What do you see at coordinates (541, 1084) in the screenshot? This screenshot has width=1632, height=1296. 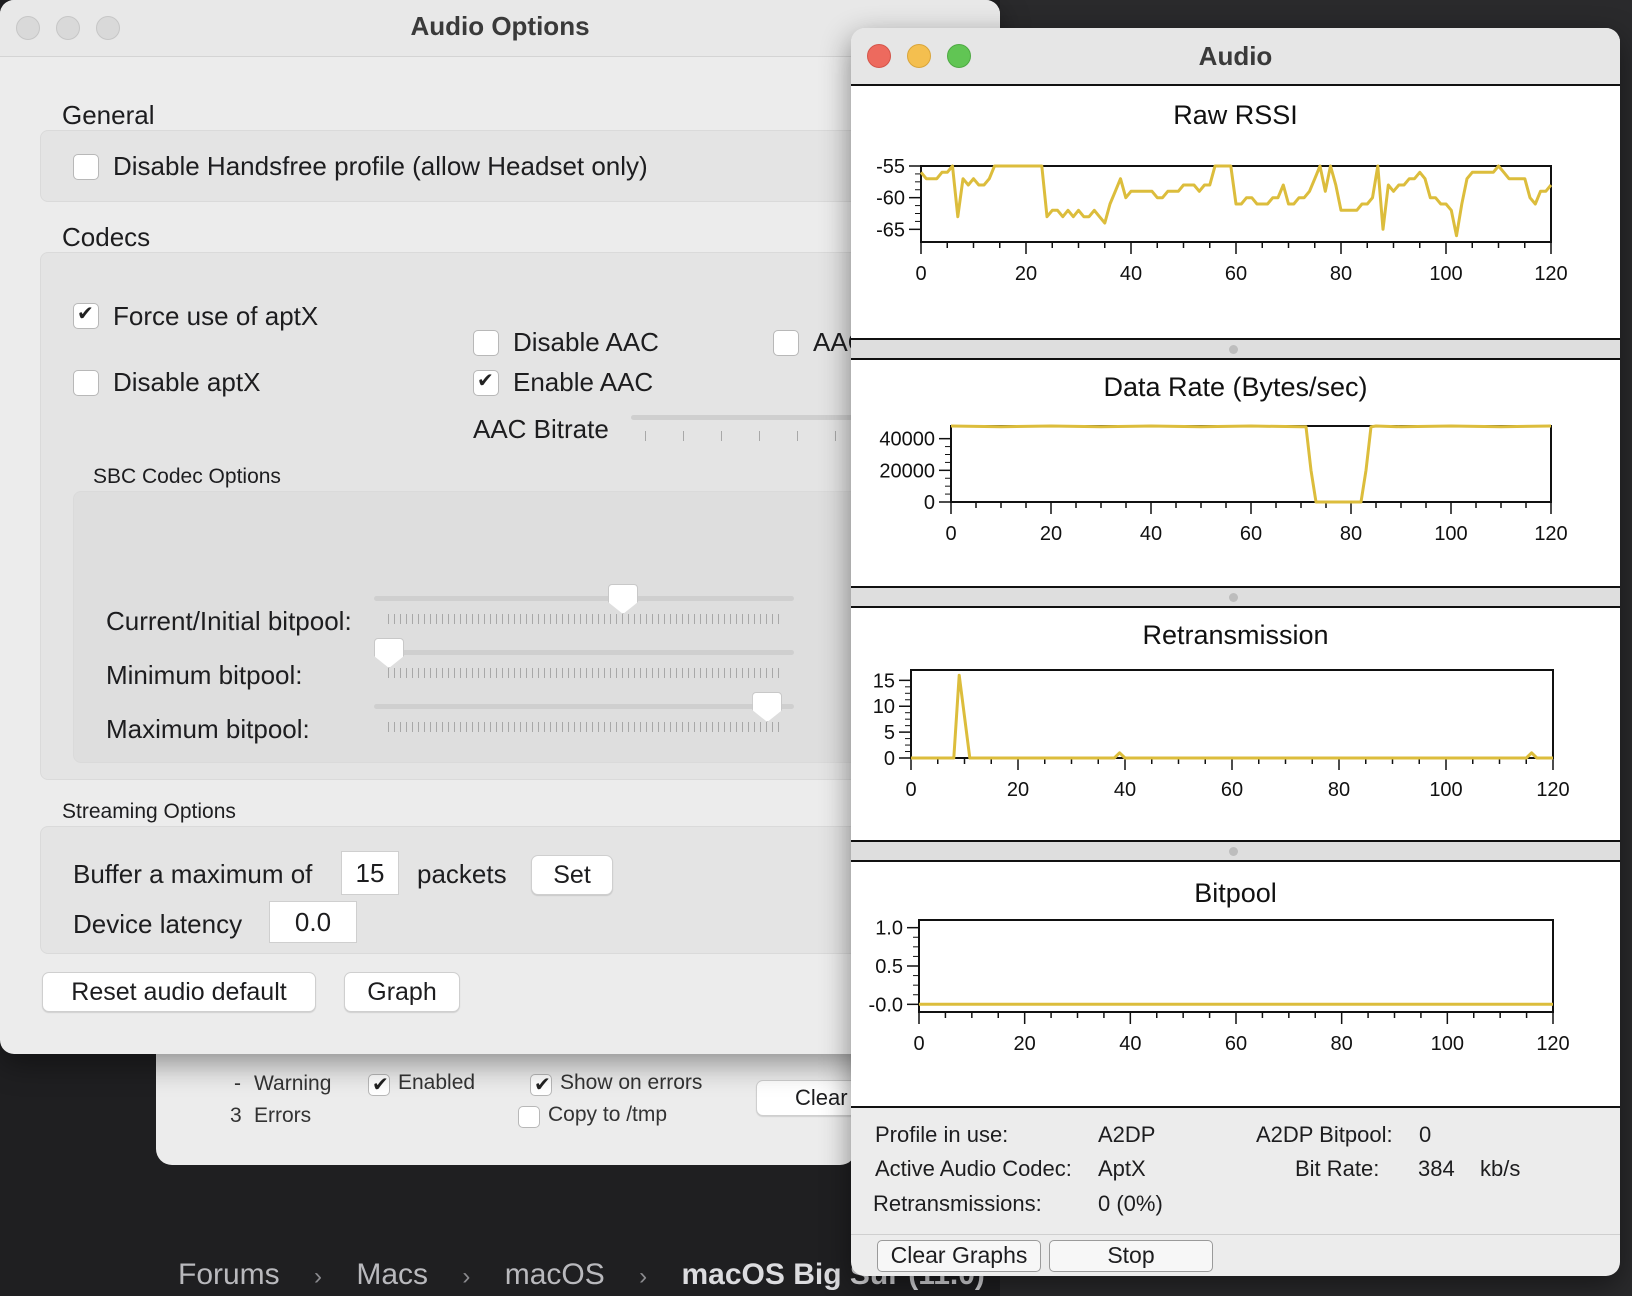 I see `show-on-errors-checkbox` at bounding box center [541, 1084].